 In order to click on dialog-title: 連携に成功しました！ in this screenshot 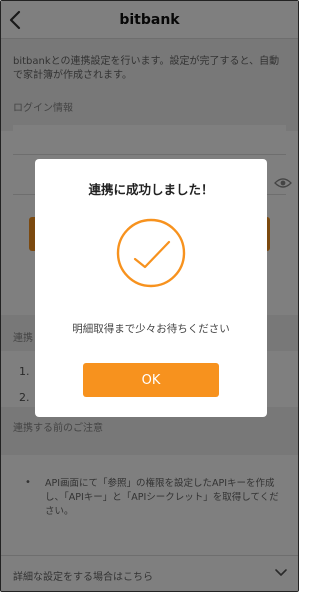, I will do `click(151, 189)`.